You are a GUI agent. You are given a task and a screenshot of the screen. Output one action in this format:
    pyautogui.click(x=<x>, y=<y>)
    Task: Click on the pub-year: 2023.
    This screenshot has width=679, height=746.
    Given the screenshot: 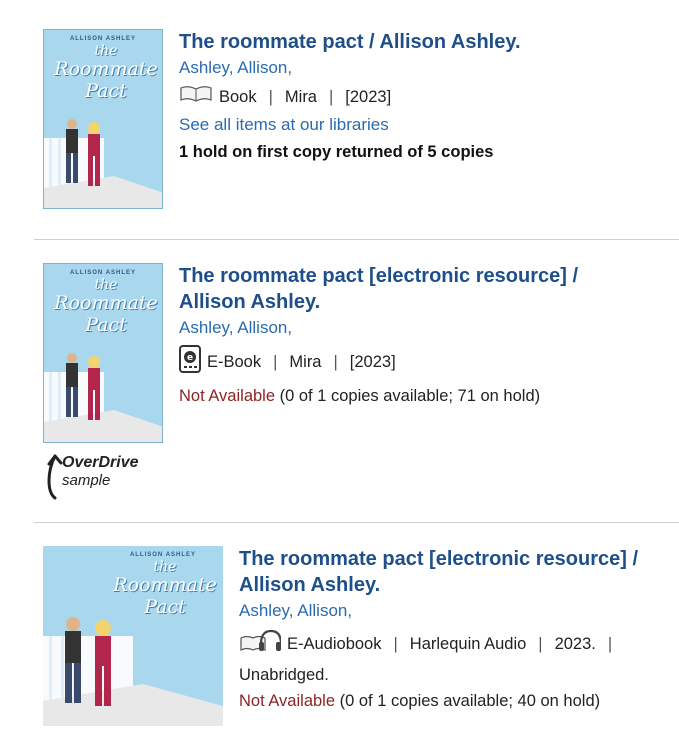 What is the action you would take?
    pyautogui.click(x=575, y=644)
    